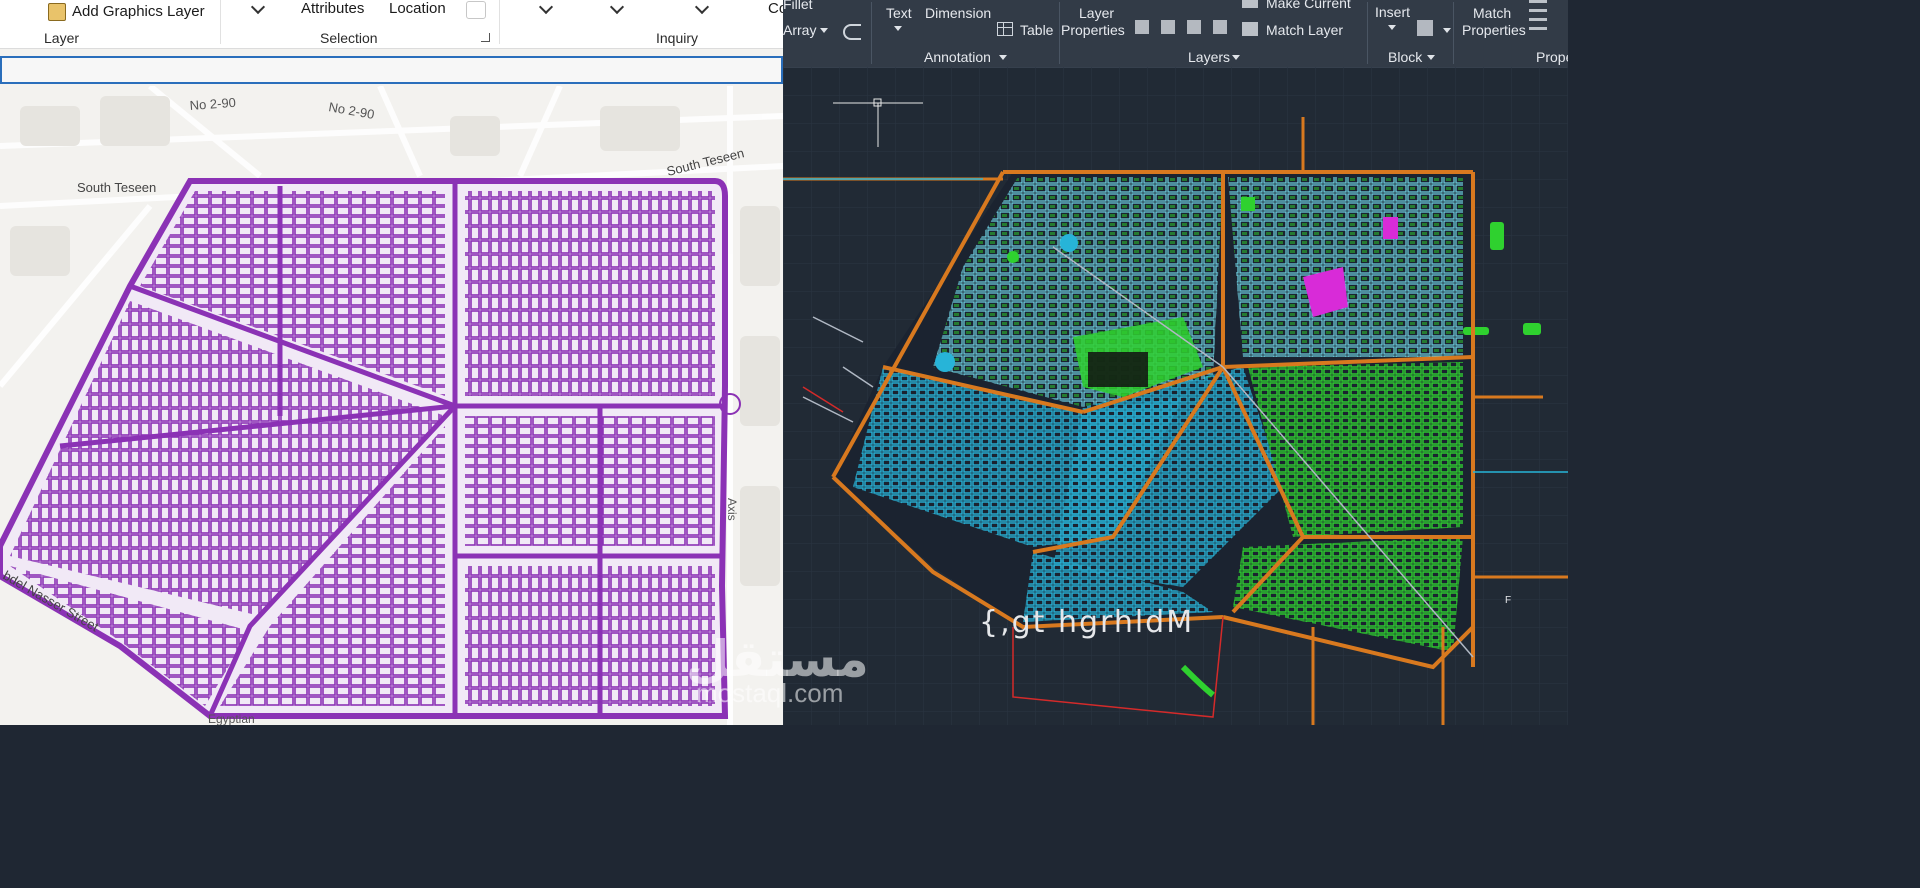 This screenshot has width=1920, height=888. What do you see at coordinates (1508, 600) in the screenshot?
I see `drawing-label: F` at bounding box center [1508, 600].